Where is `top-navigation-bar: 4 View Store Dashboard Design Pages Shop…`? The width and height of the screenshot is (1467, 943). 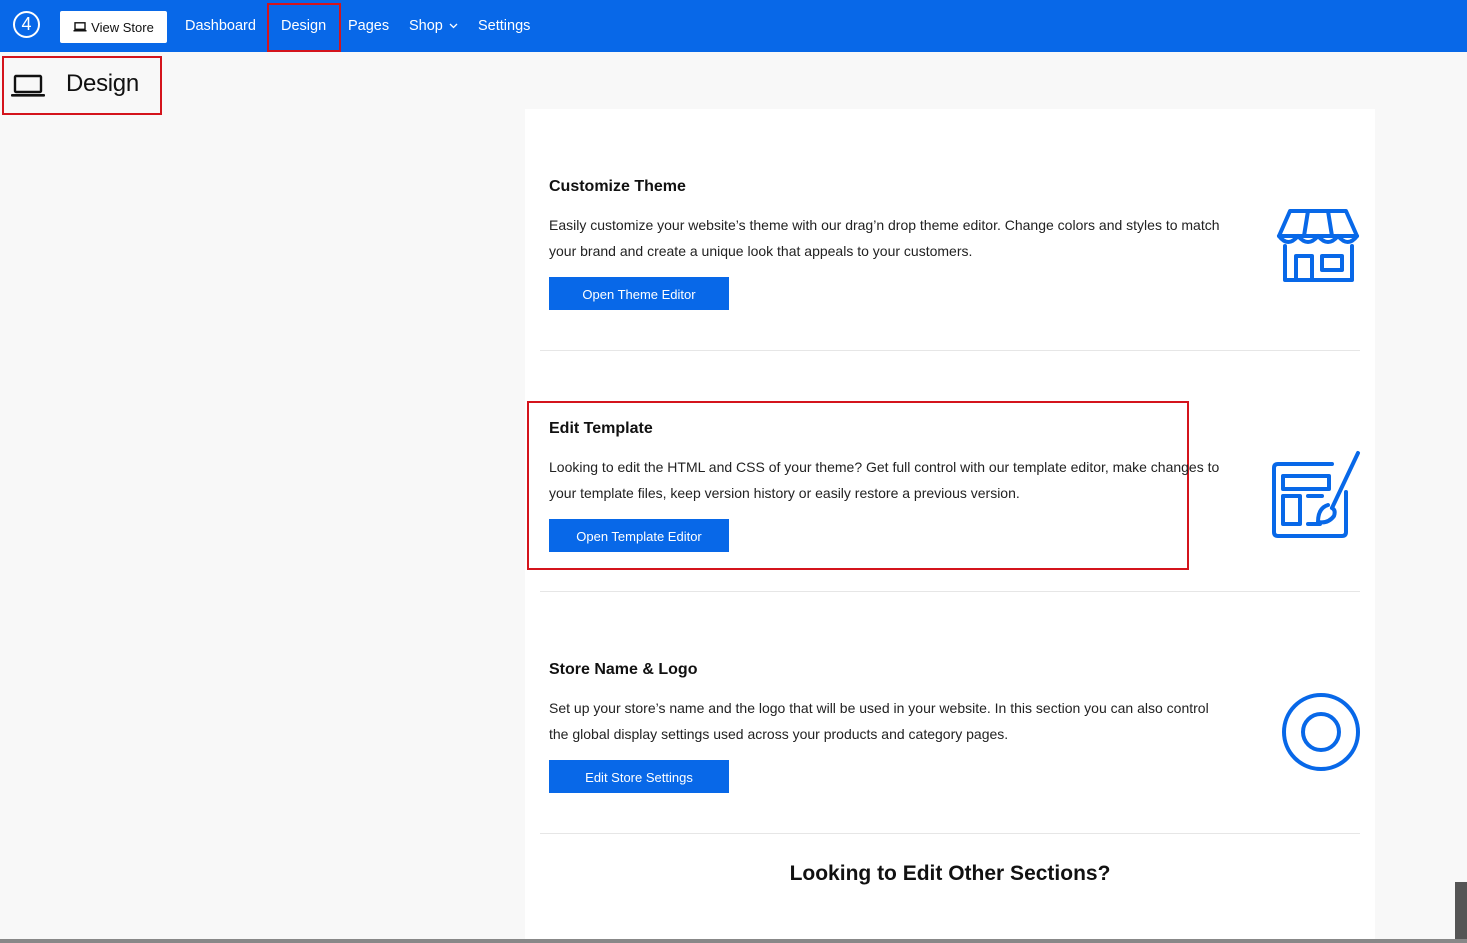
top-navigation-bar: 4 View Store Dashboard Design Pages Shop… is located at coordinates (733, 26).